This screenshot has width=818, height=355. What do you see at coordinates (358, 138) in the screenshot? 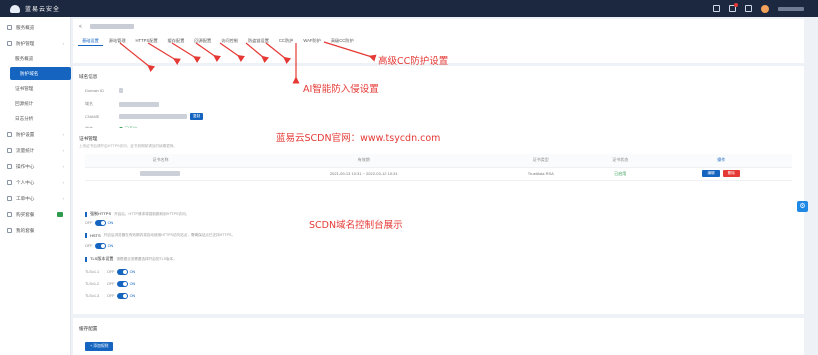
I see `annotation-site: 蓝易云SCDN官网：www.tsycdn.com` at bounding box center [358, 138].